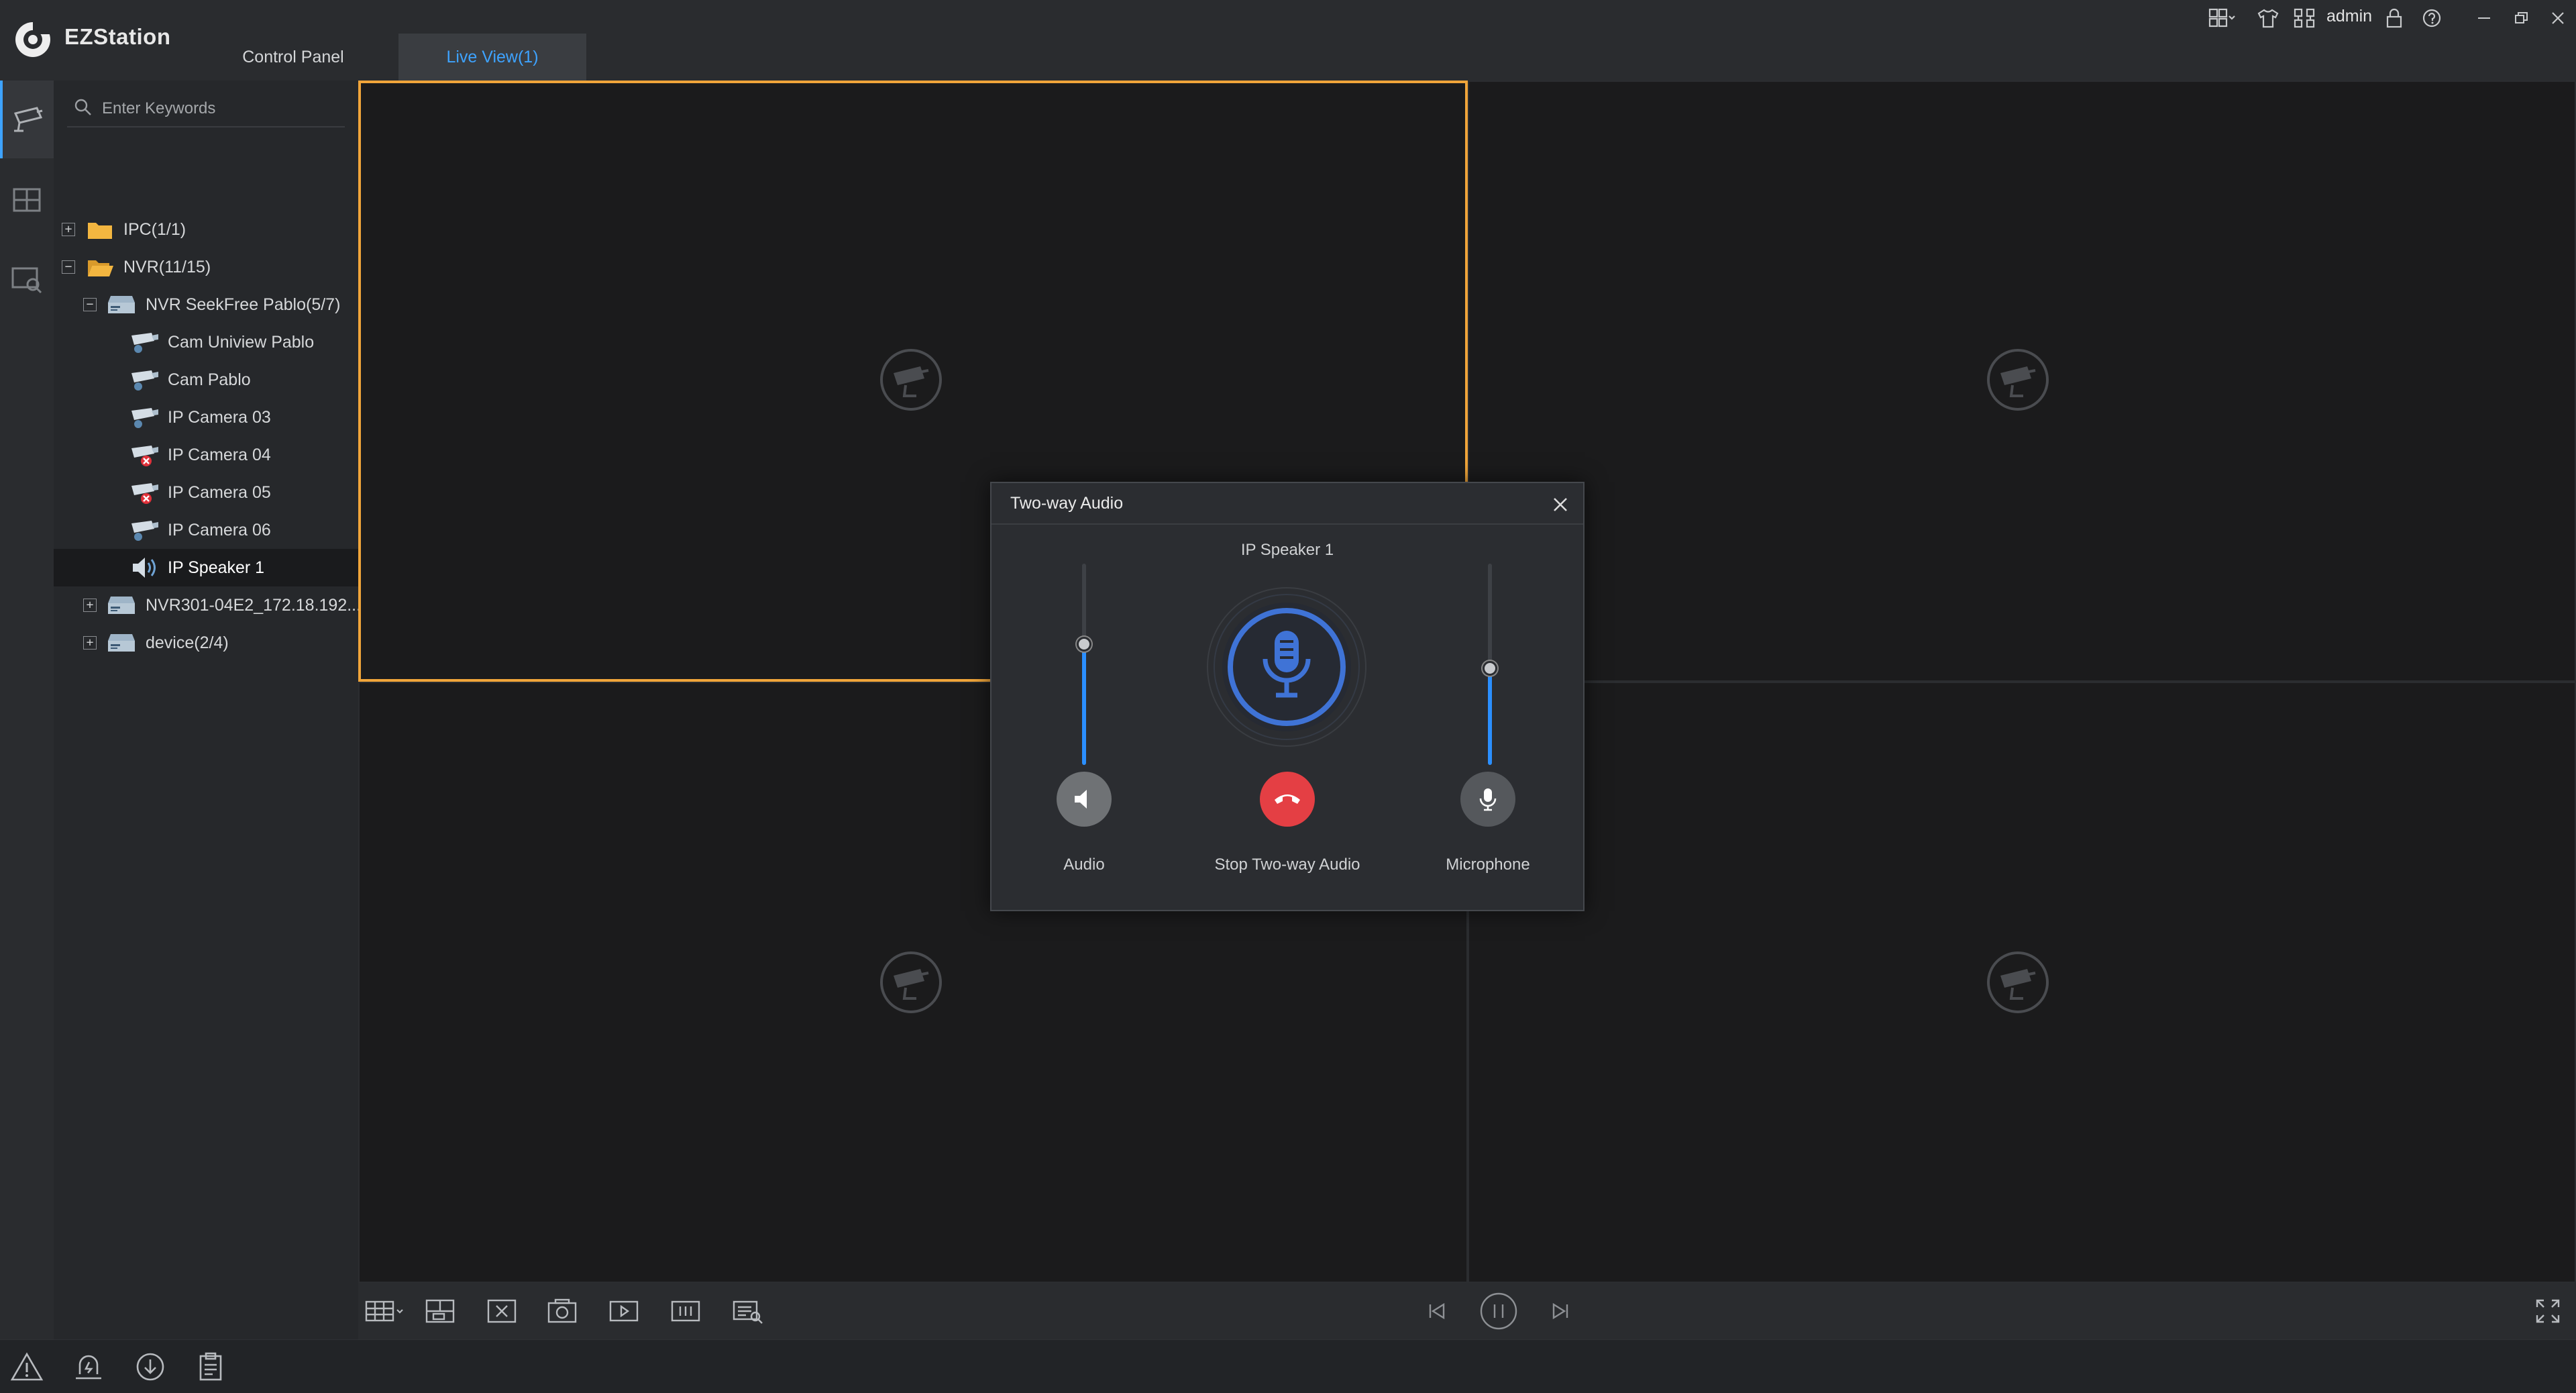 This screenshot has width=2576, height=1393. I want to click on task-list-button, so click(211, 1367).